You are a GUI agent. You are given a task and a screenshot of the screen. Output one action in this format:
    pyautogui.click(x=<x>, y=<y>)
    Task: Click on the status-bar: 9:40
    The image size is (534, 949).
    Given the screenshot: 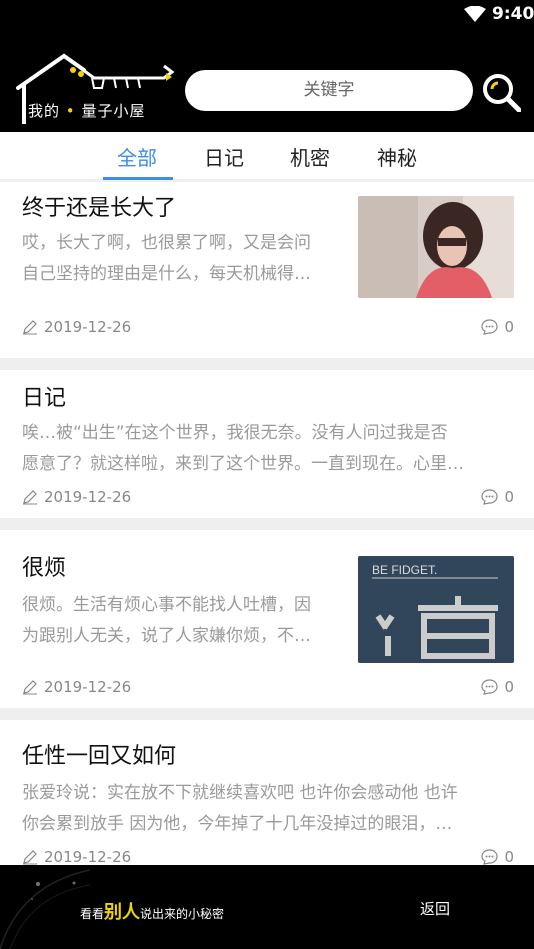 What is the action you would take?
    pyautogui.click(x=267, y=15)
    